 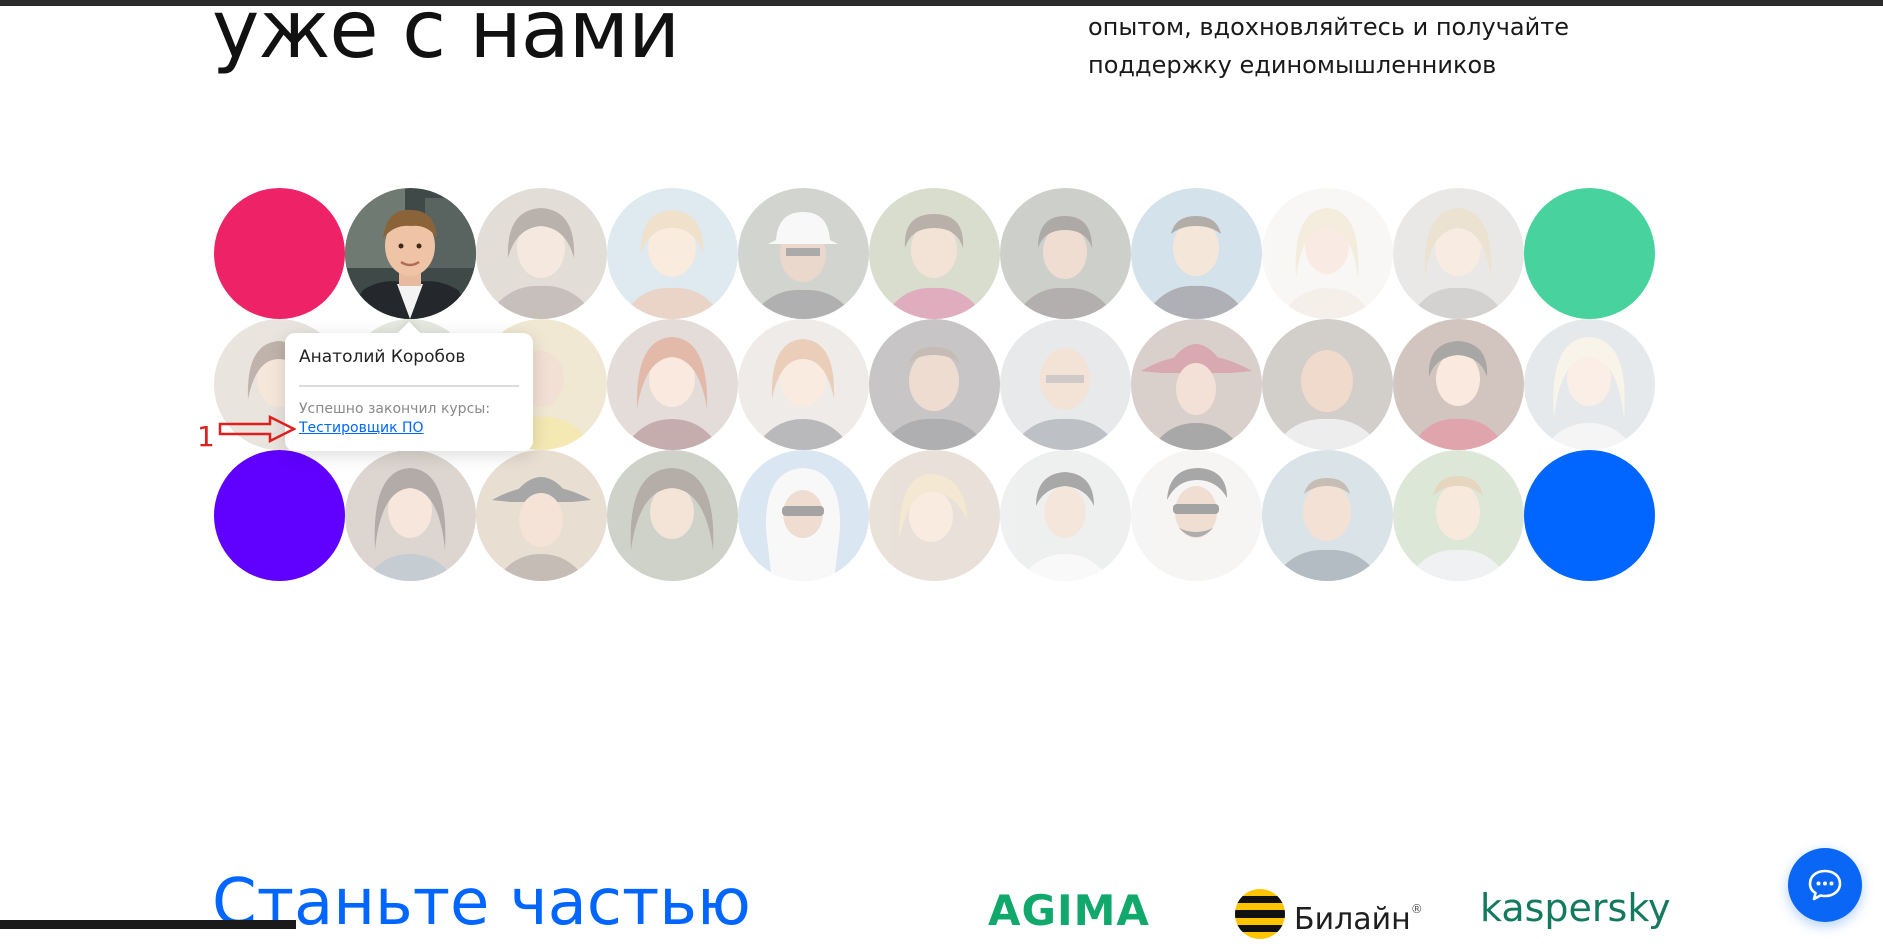 I want to click on beeline-striped-ball-icon, so click(x=1260, y=914).